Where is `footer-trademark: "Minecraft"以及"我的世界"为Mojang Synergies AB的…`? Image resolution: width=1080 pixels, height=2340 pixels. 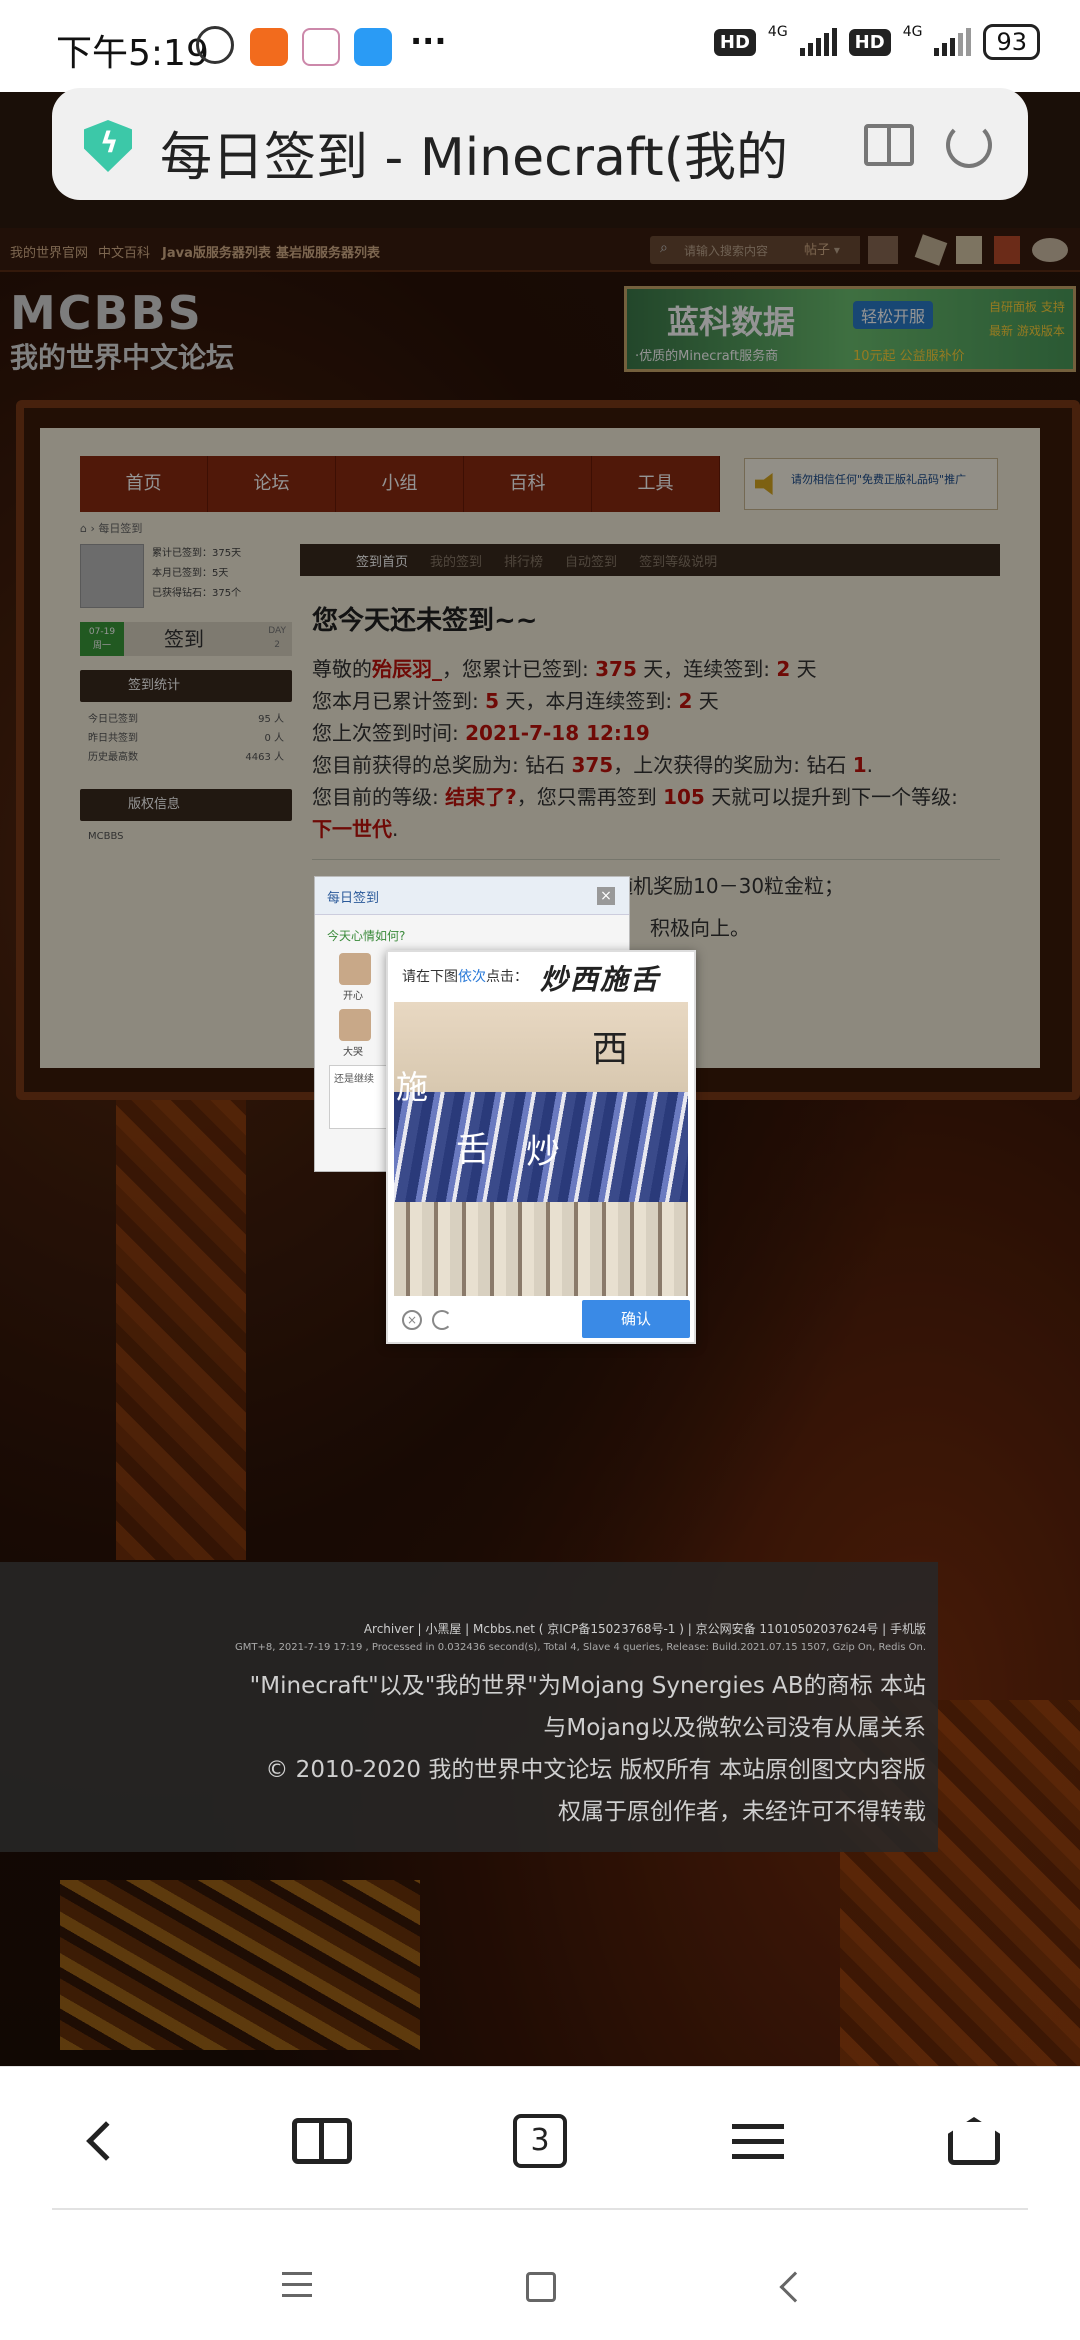 footer-trademark: "Minecraft"以及"我的世界"为Mojang Synergies AB的… is located at coordinates (587, 1686).